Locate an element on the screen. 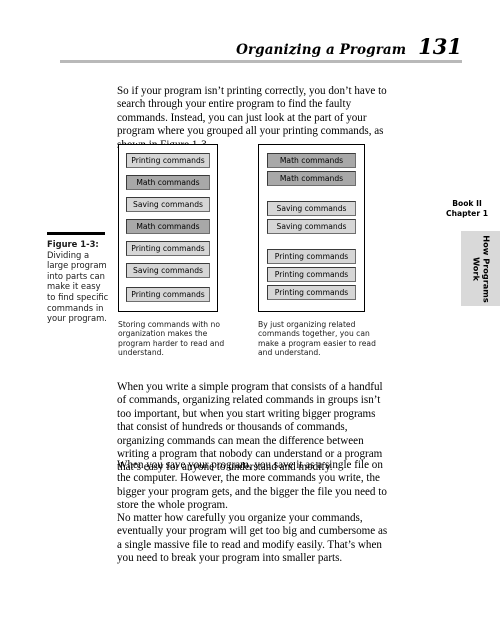  figure-caption-label: Figure 1-3: is located at coordinates (73, 244).